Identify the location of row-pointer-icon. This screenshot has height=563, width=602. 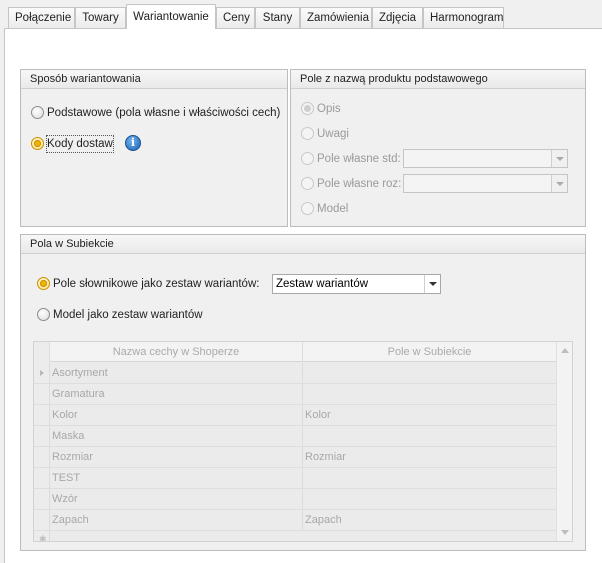
(42, 373).